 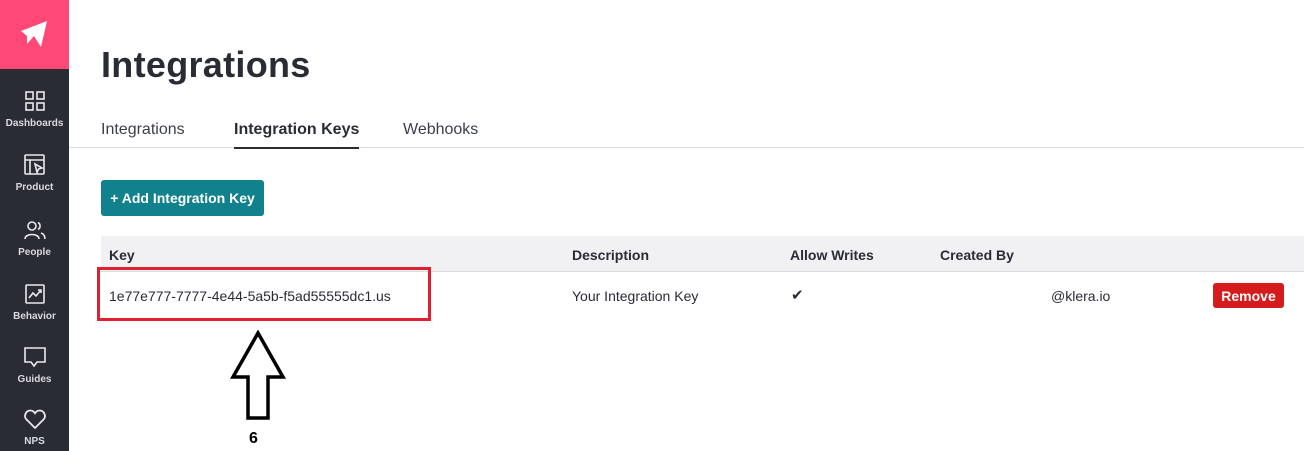 What do you see at coordinates (686, 128) in the screenshot?
I see `tab-bar: Integrations Integration Keys Webhooks` at bounding box center [686, 128].